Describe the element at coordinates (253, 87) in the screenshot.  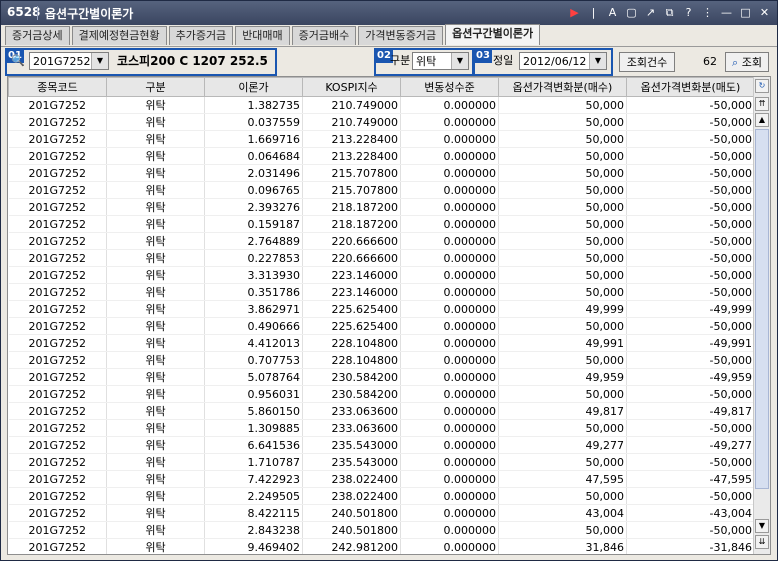
I see `col-header-theoretical-price: 이론가` at that location.